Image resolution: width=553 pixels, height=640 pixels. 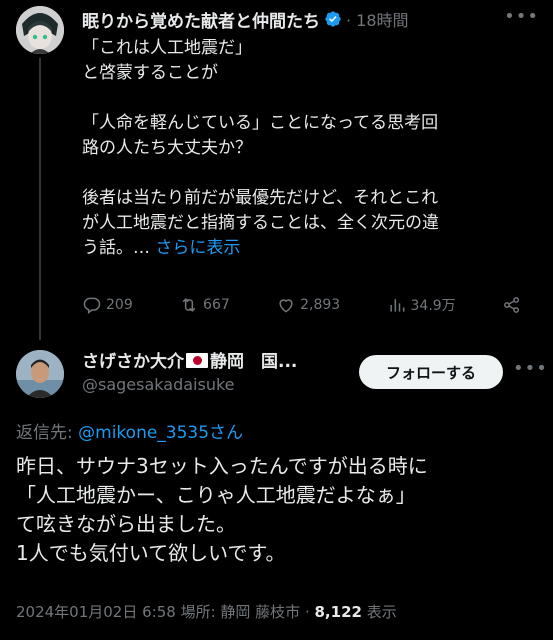 I want to click on reply-to: 返信先: @mikone_3535さん, so click(x=129, y=430).